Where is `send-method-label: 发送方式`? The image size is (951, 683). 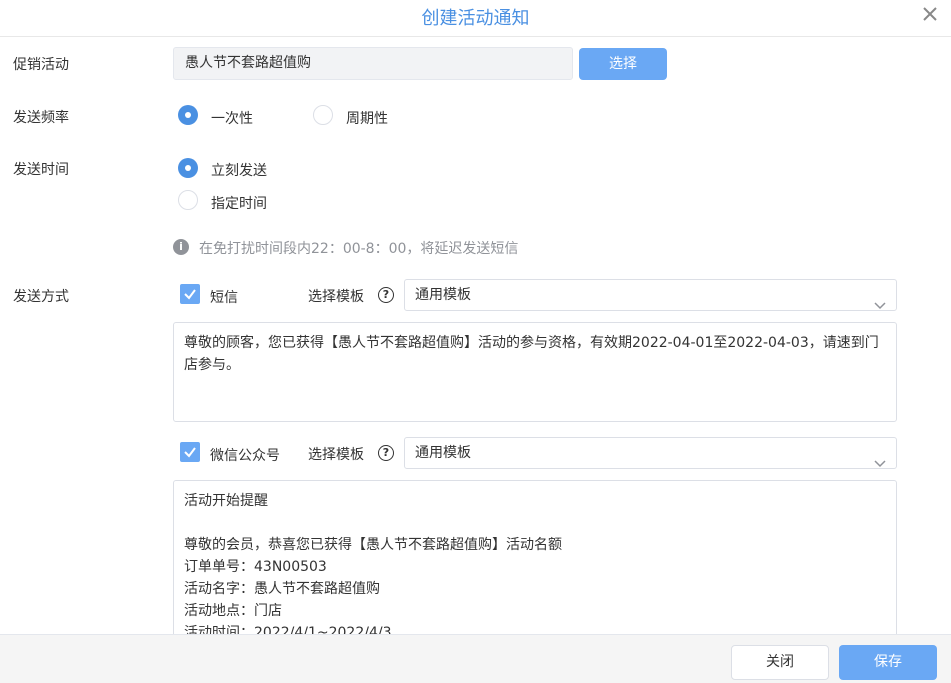
send-method-label: 发送方式 is located at coordinates (41, 297).